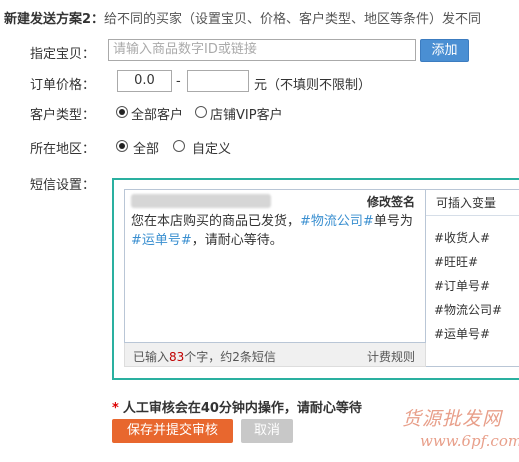  Describe the element at coordinates (177, 357) in the screenshot. I see `char-count-number: 83` at that location.